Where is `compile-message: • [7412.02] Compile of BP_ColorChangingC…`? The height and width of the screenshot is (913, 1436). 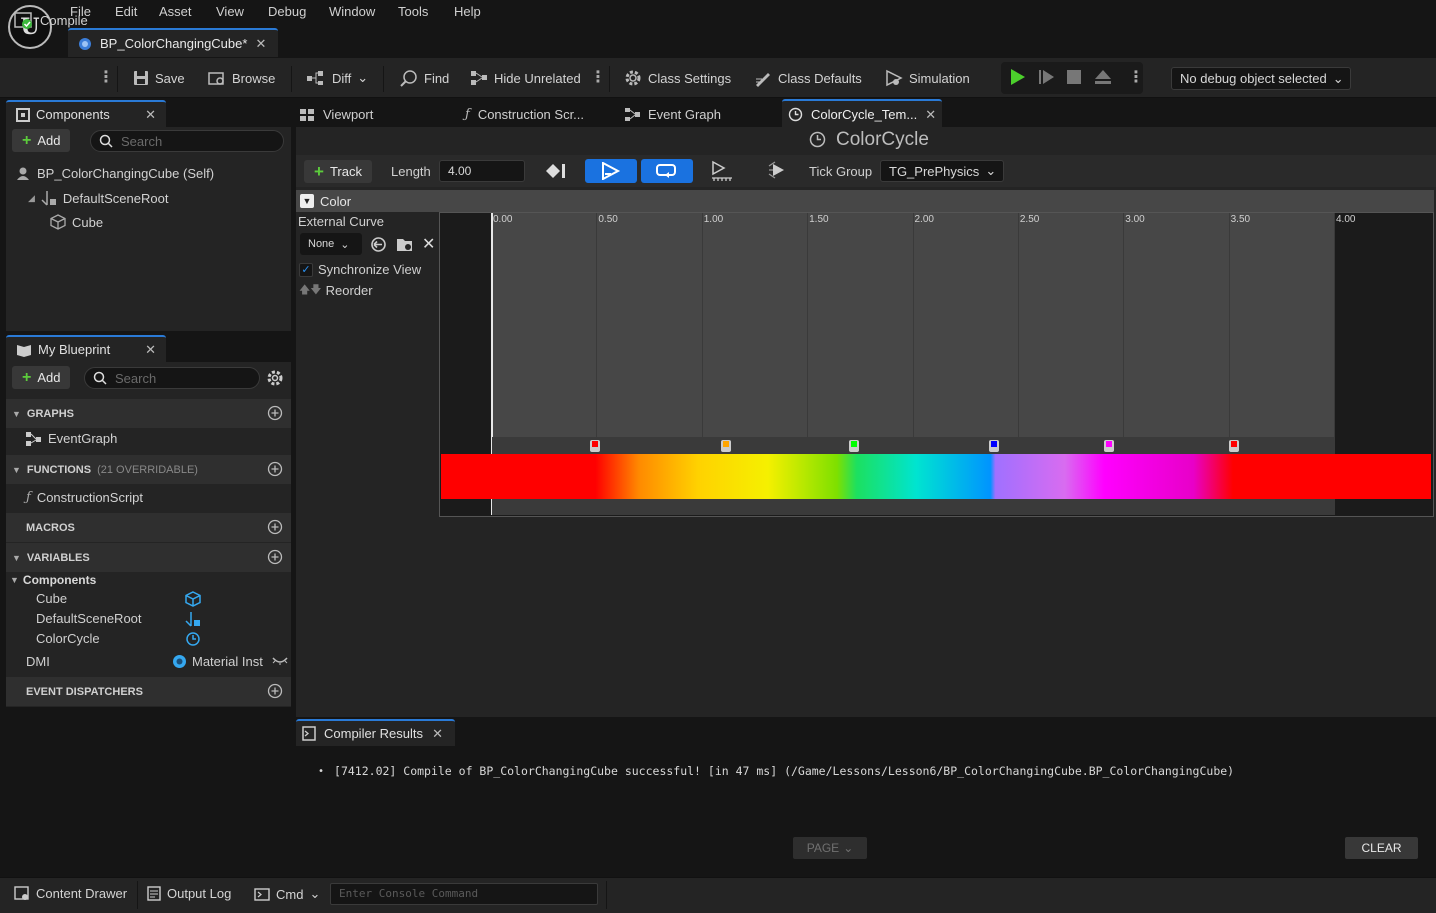
compile-message: • [7412.02] Compile of BP_ColorChangingC… is located at coordinates (776, 771).